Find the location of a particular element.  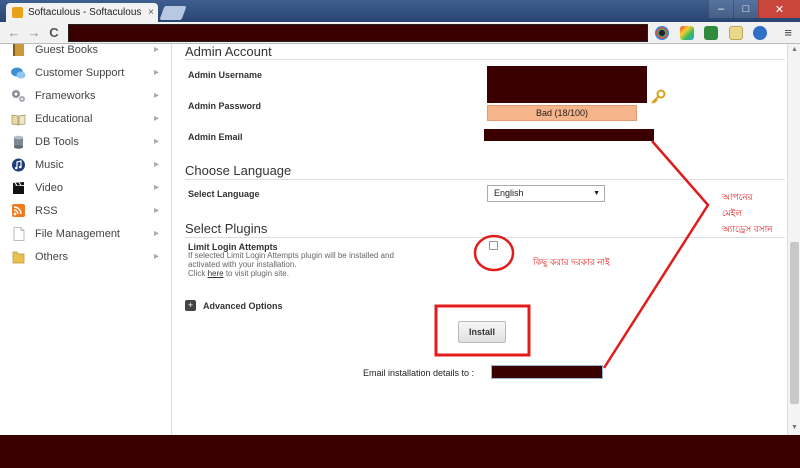

extension-palette-icon is located at coordinates (687, 33).